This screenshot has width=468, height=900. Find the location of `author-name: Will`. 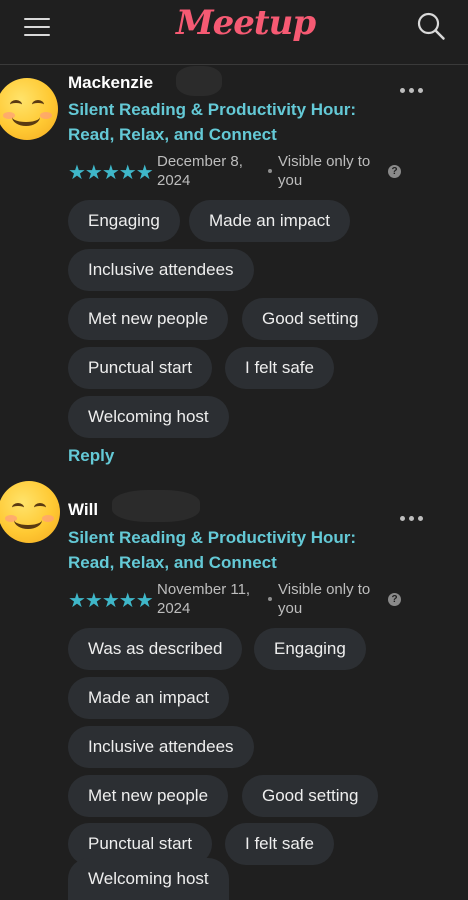

author-name: Will is located at coordinates (83, 510).